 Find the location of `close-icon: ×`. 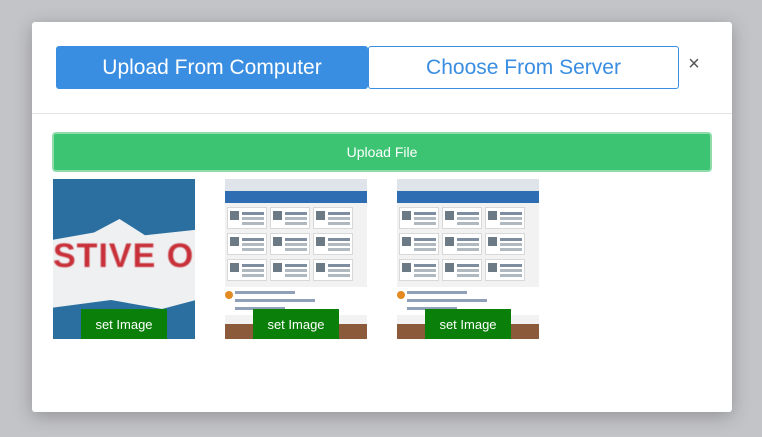

close-icon: × is located at coordinates (694, 64).